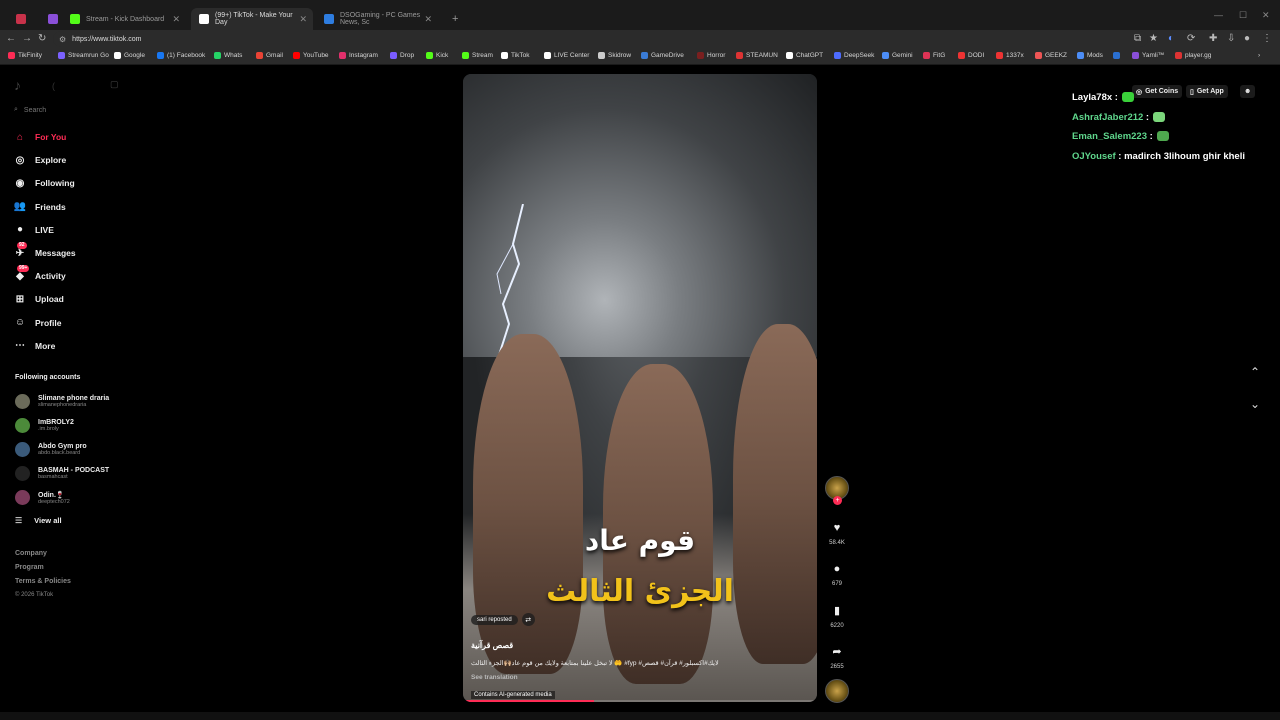 The height and width of the screenshot is (720, 1280). What do you see at coordinates (1010, 55) in the screenshot?
I see `bookmark-item: 1337x` at bounding box center [1010, 55].